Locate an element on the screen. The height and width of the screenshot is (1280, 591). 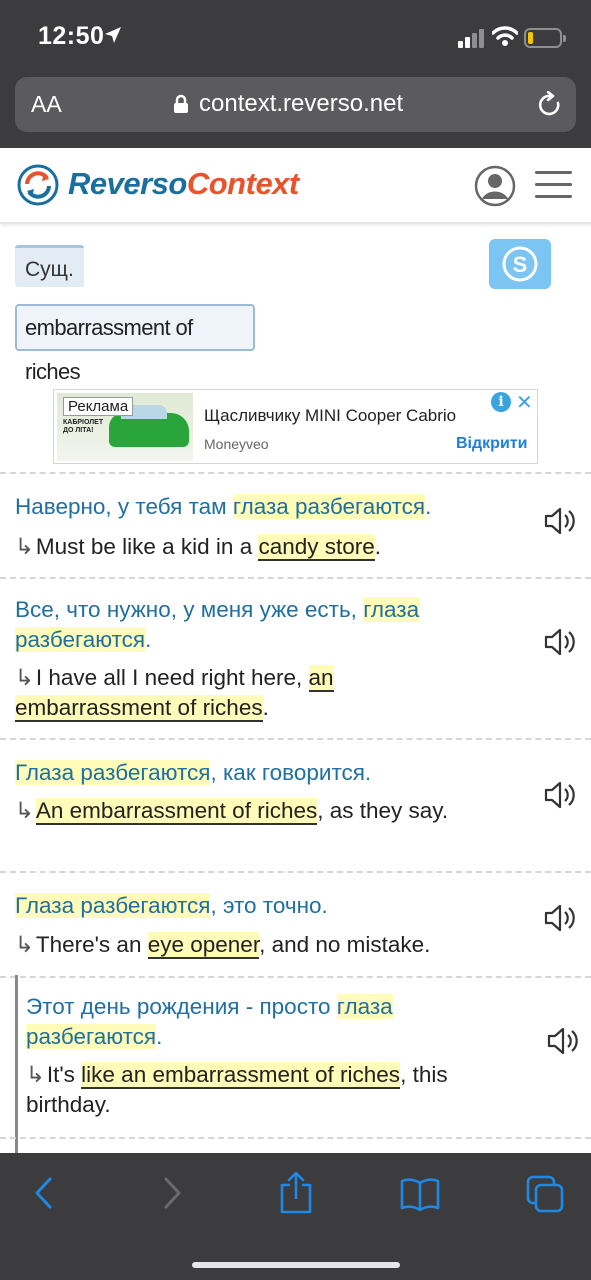
example-source: Наверно, у тебя там глаза разбегаются. is located at coordinates (270, 507).